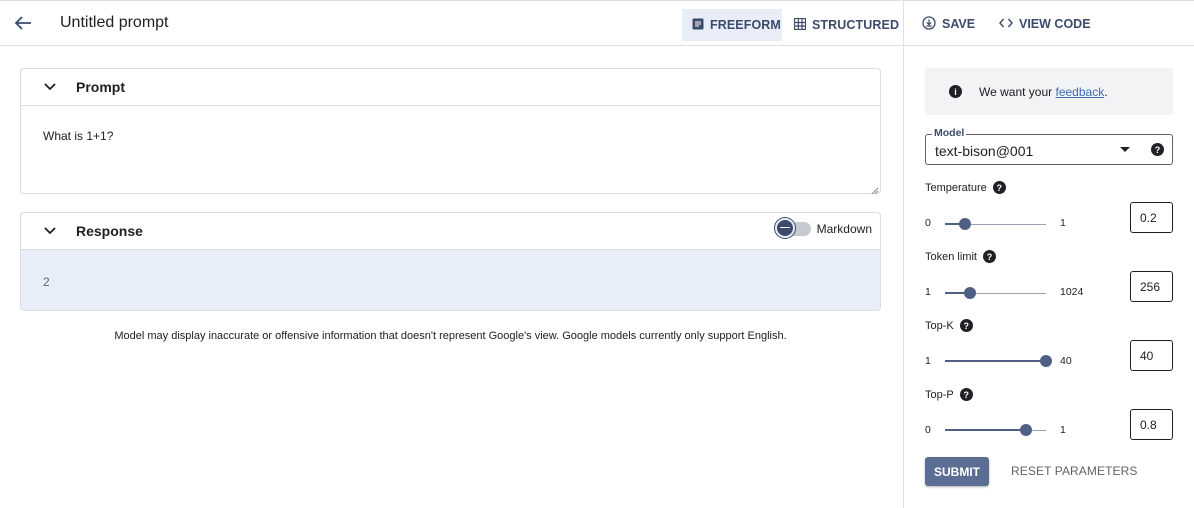 The height and width of the screenshot is (508, 1194). I want to click on markdown-toggle-group: Markdown, so click(823, 228).